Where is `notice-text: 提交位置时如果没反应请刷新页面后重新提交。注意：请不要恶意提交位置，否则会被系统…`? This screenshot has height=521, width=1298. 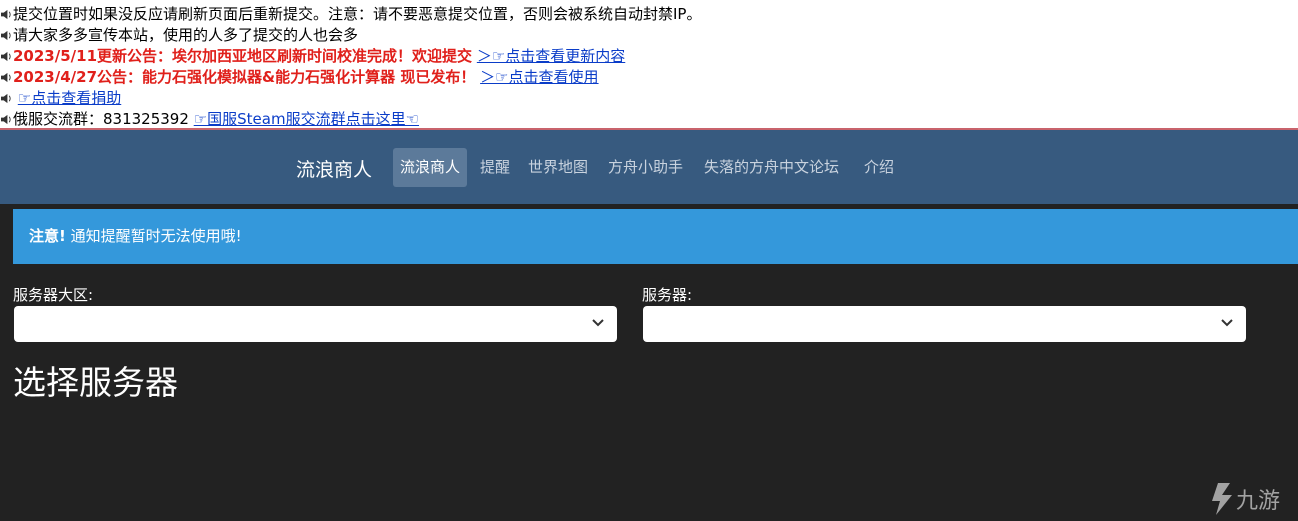
notice-text: 提交位置时如果没反应请刷新页面后重新提交。注意：请不要恶意提交位置，否则会被系统… is located at coordinates (357, 14).